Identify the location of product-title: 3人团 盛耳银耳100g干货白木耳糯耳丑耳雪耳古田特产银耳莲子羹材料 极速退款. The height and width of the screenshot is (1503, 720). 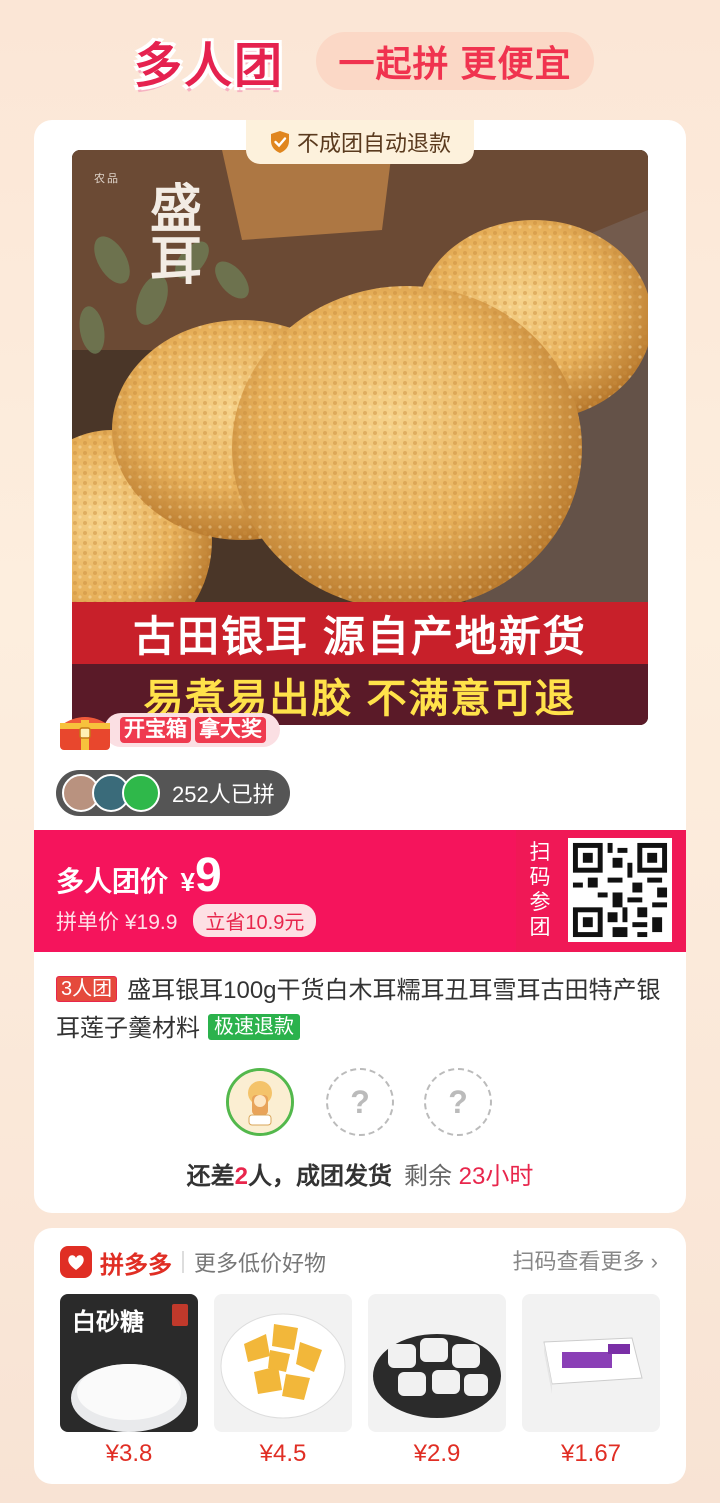
(361, 1010).